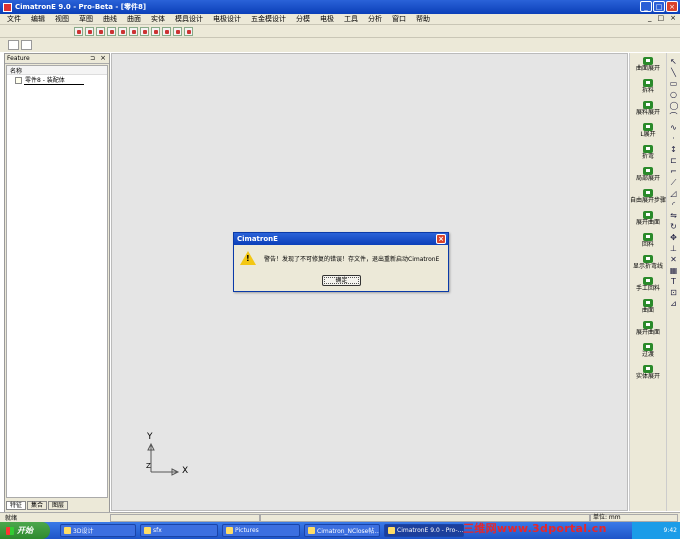  I want to click on start-button: 开始, so click(25, 530).